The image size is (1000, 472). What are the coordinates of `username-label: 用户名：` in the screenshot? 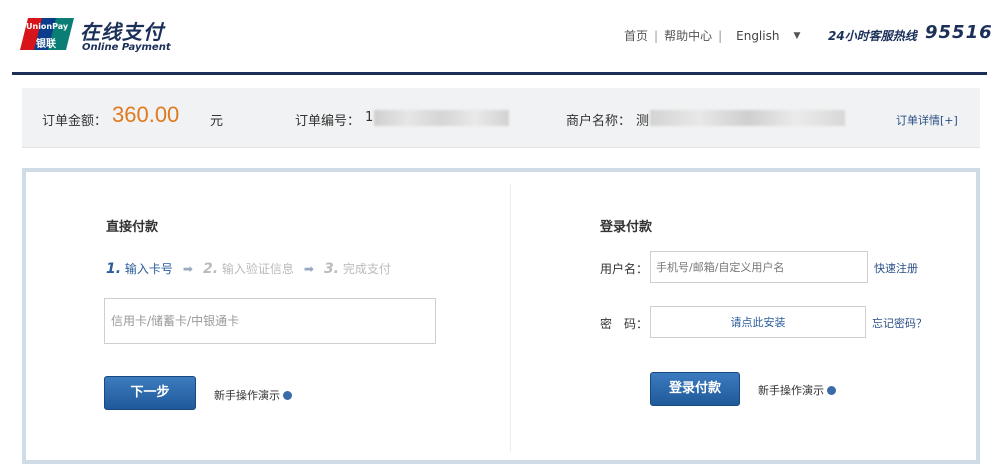 It's located at (624, 269).